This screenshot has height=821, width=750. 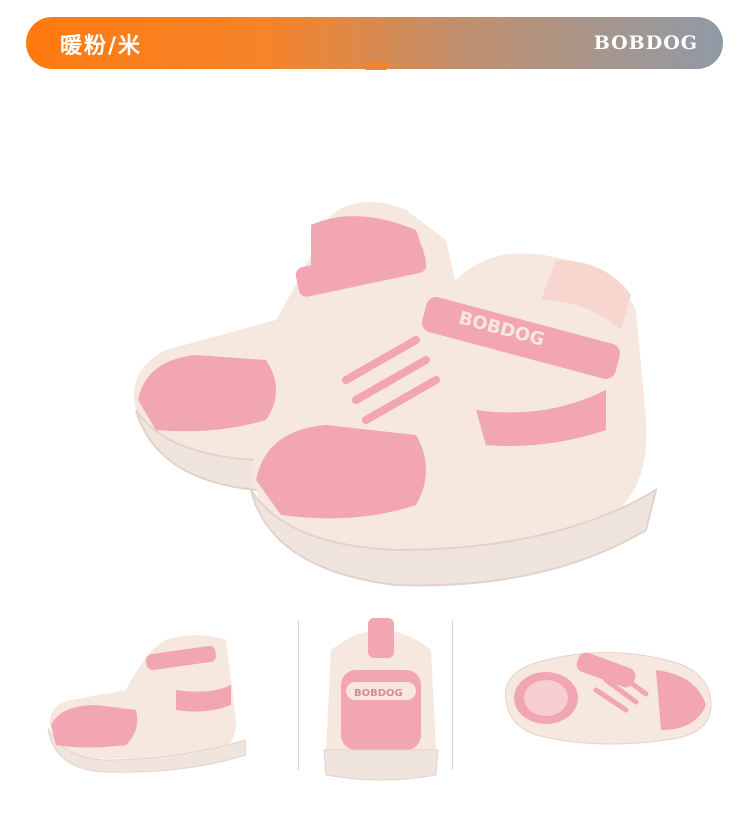 What do you see at coordinates (101, 46) in the screenshot?
I see `color-title: 暖粉/米` at bounding box center [101, 46].